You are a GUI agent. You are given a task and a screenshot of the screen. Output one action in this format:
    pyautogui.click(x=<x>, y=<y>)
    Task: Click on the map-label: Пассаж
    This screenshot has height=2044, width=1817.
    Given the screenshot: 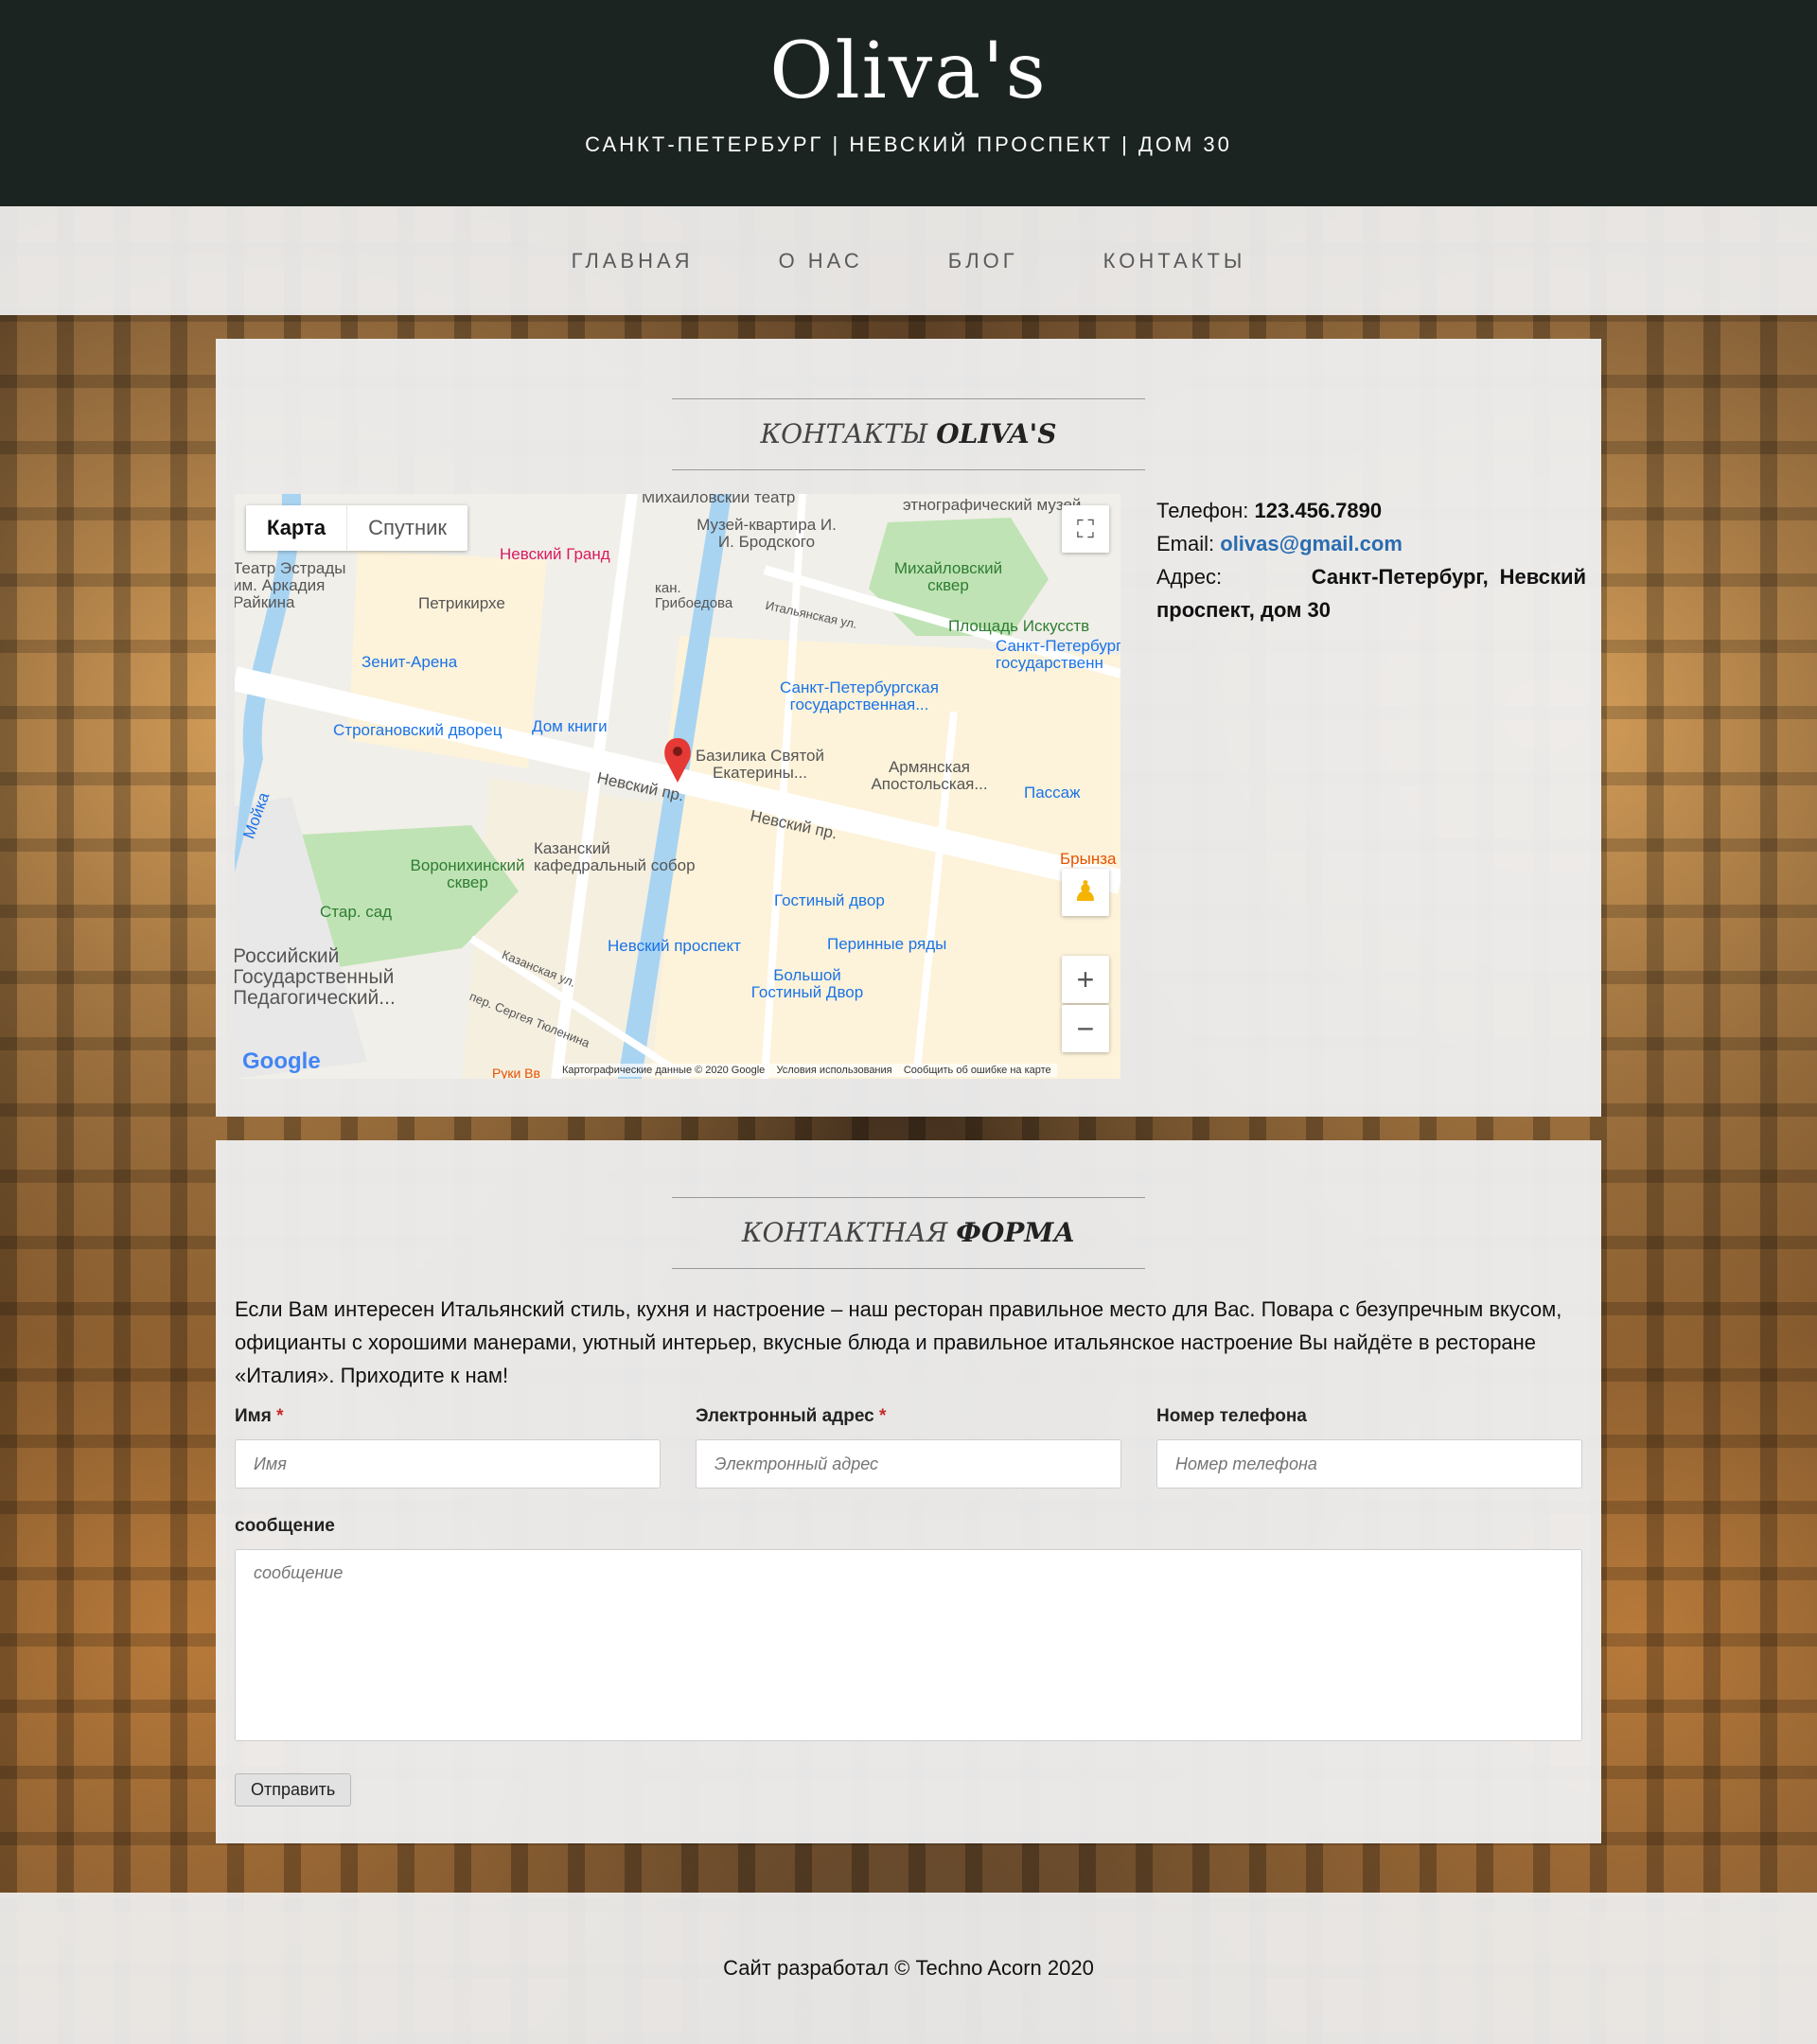 What is the action you would take?
    pyautogui.click(x=1052, y=793)
    